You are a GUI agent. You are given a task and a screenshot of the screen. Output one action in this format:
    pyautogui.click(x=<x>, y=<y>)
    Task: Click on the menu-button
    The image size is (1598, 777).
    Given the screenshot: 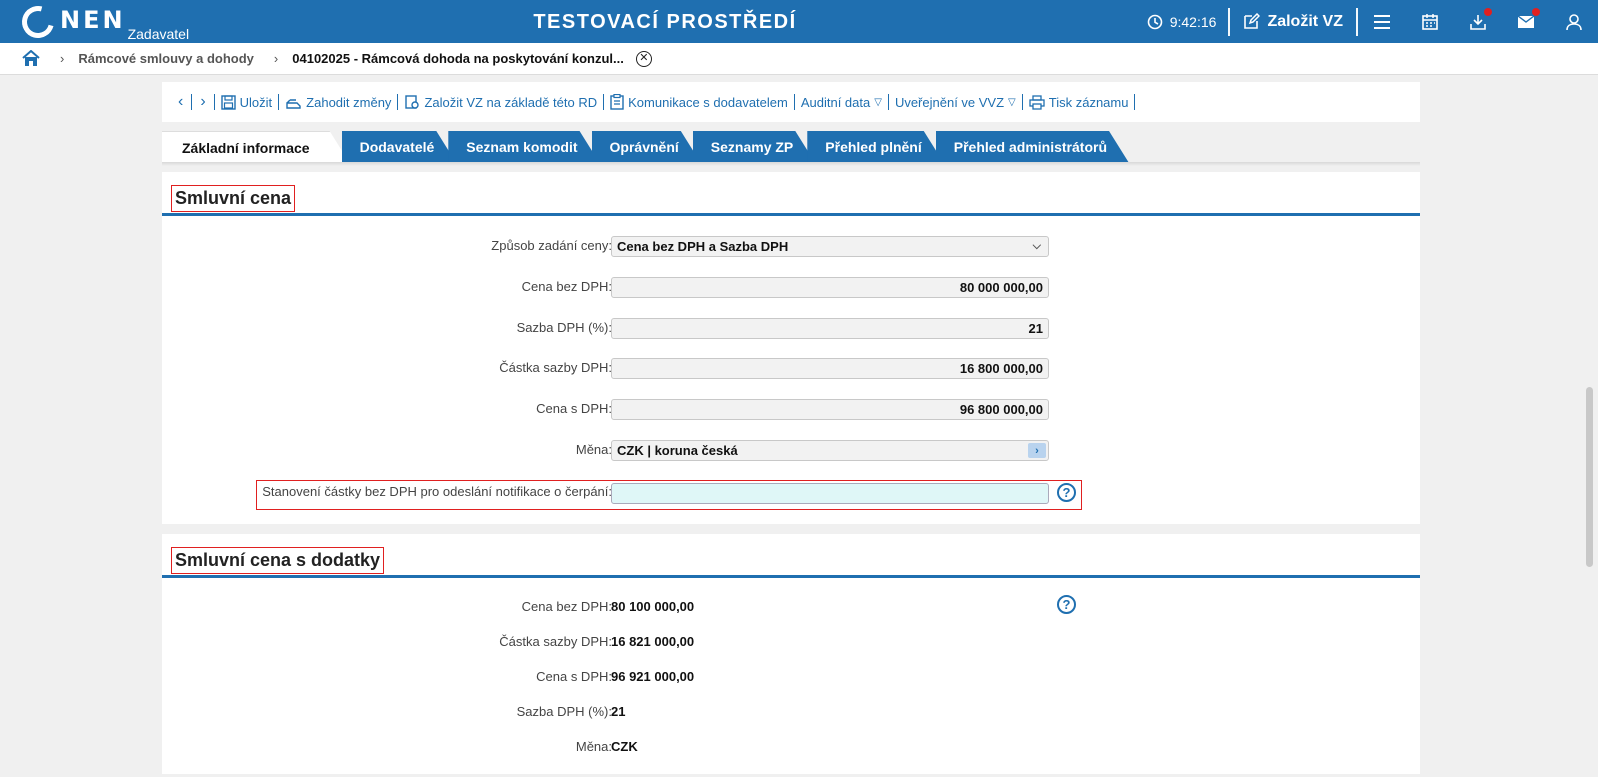 What is the action you would take?
    pyautogui.click(x=1382, y=21)
    